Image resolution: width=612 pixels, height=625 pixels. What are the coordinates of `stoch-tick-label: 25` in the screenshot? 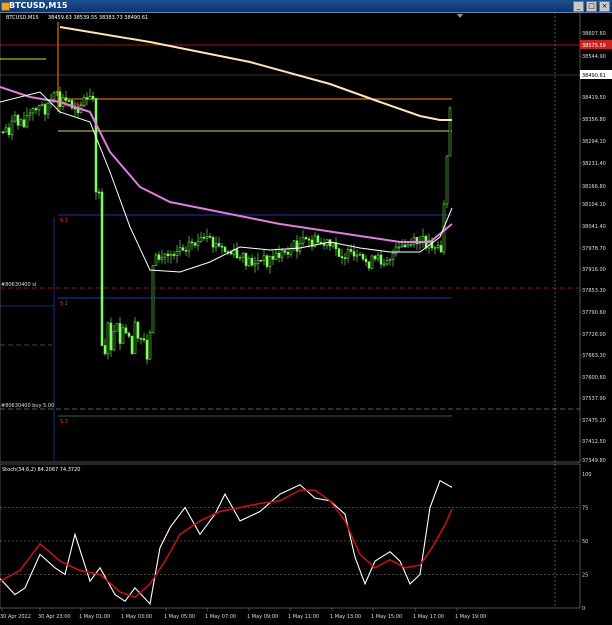 It's located at (585, 576).